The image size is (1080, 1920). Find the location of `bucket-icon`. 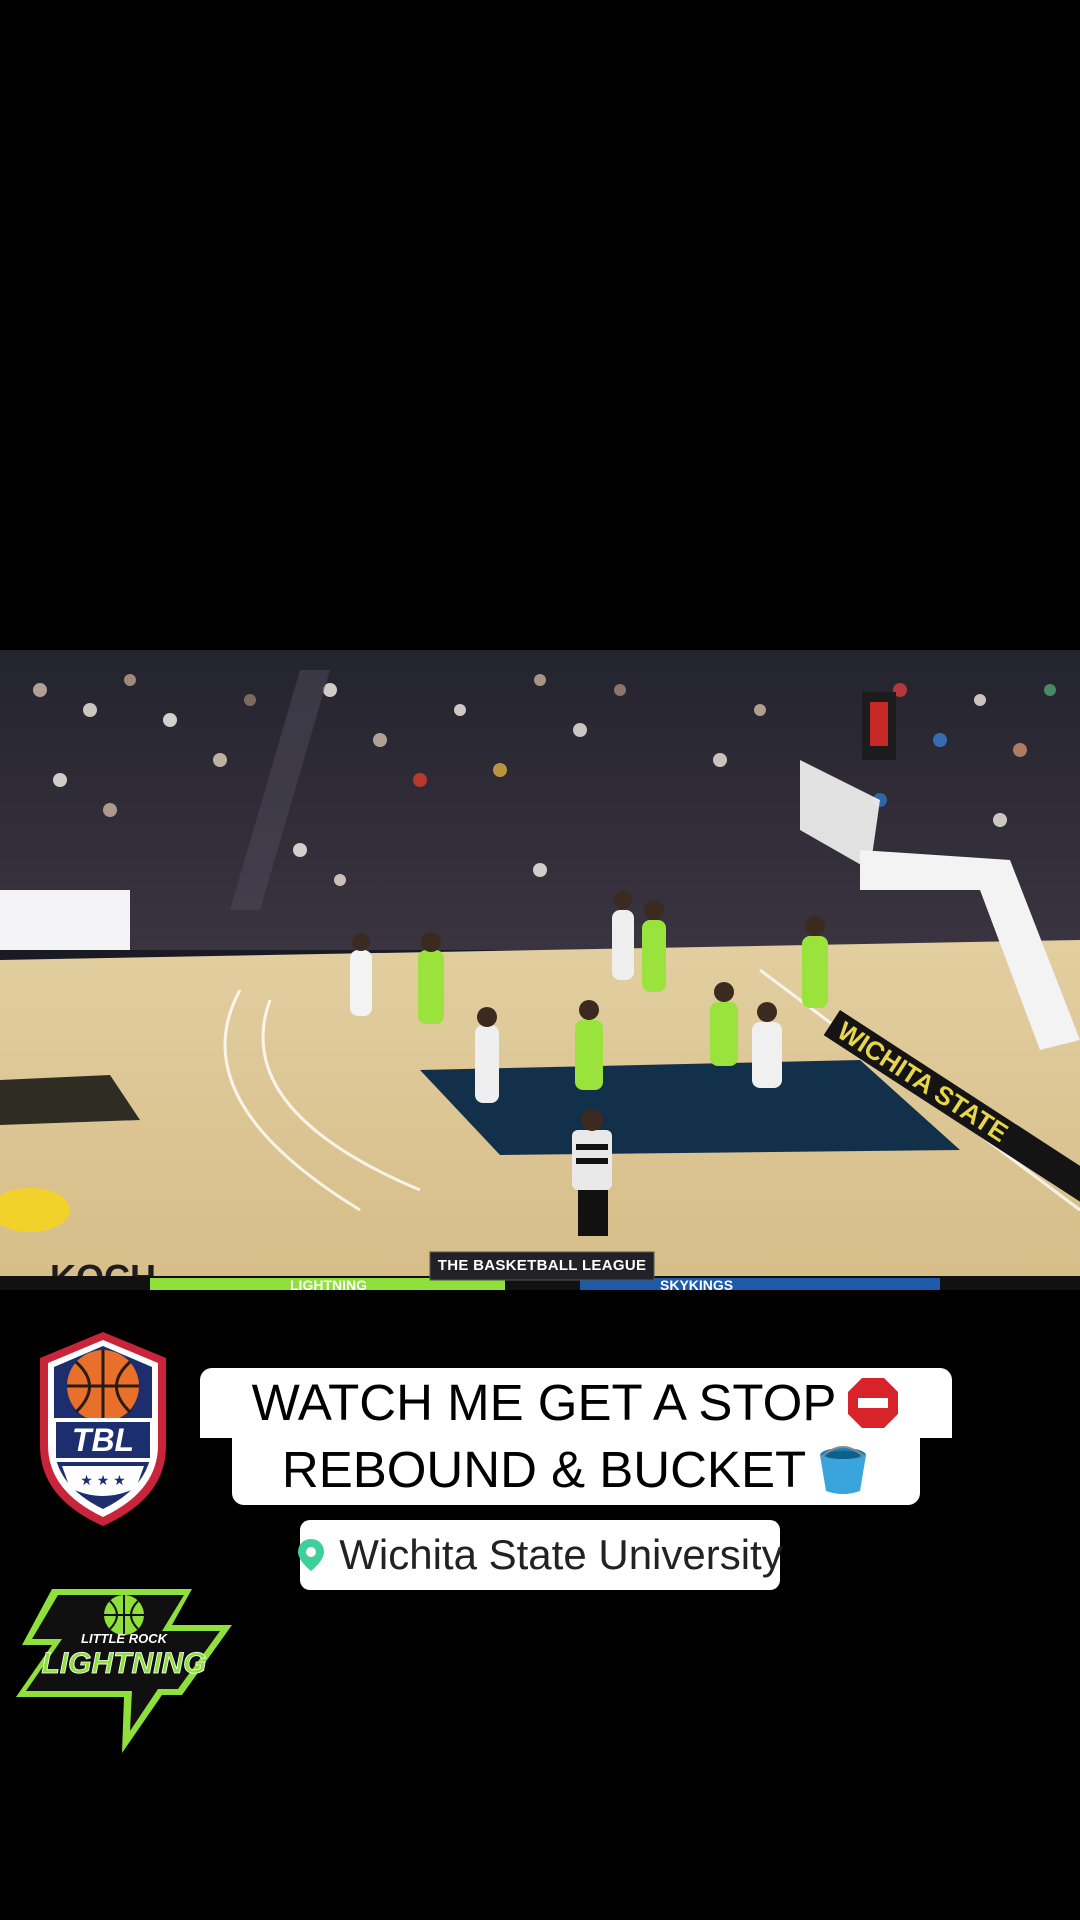

bucket-icon is located at coordinates (843, 1469).